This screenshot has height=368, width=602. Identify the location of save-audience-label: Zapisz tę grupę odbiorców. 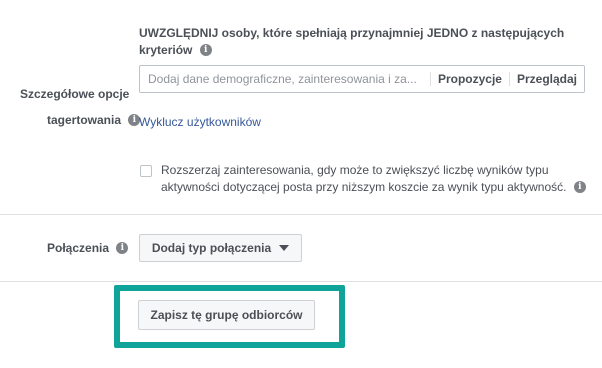
(226, 315).